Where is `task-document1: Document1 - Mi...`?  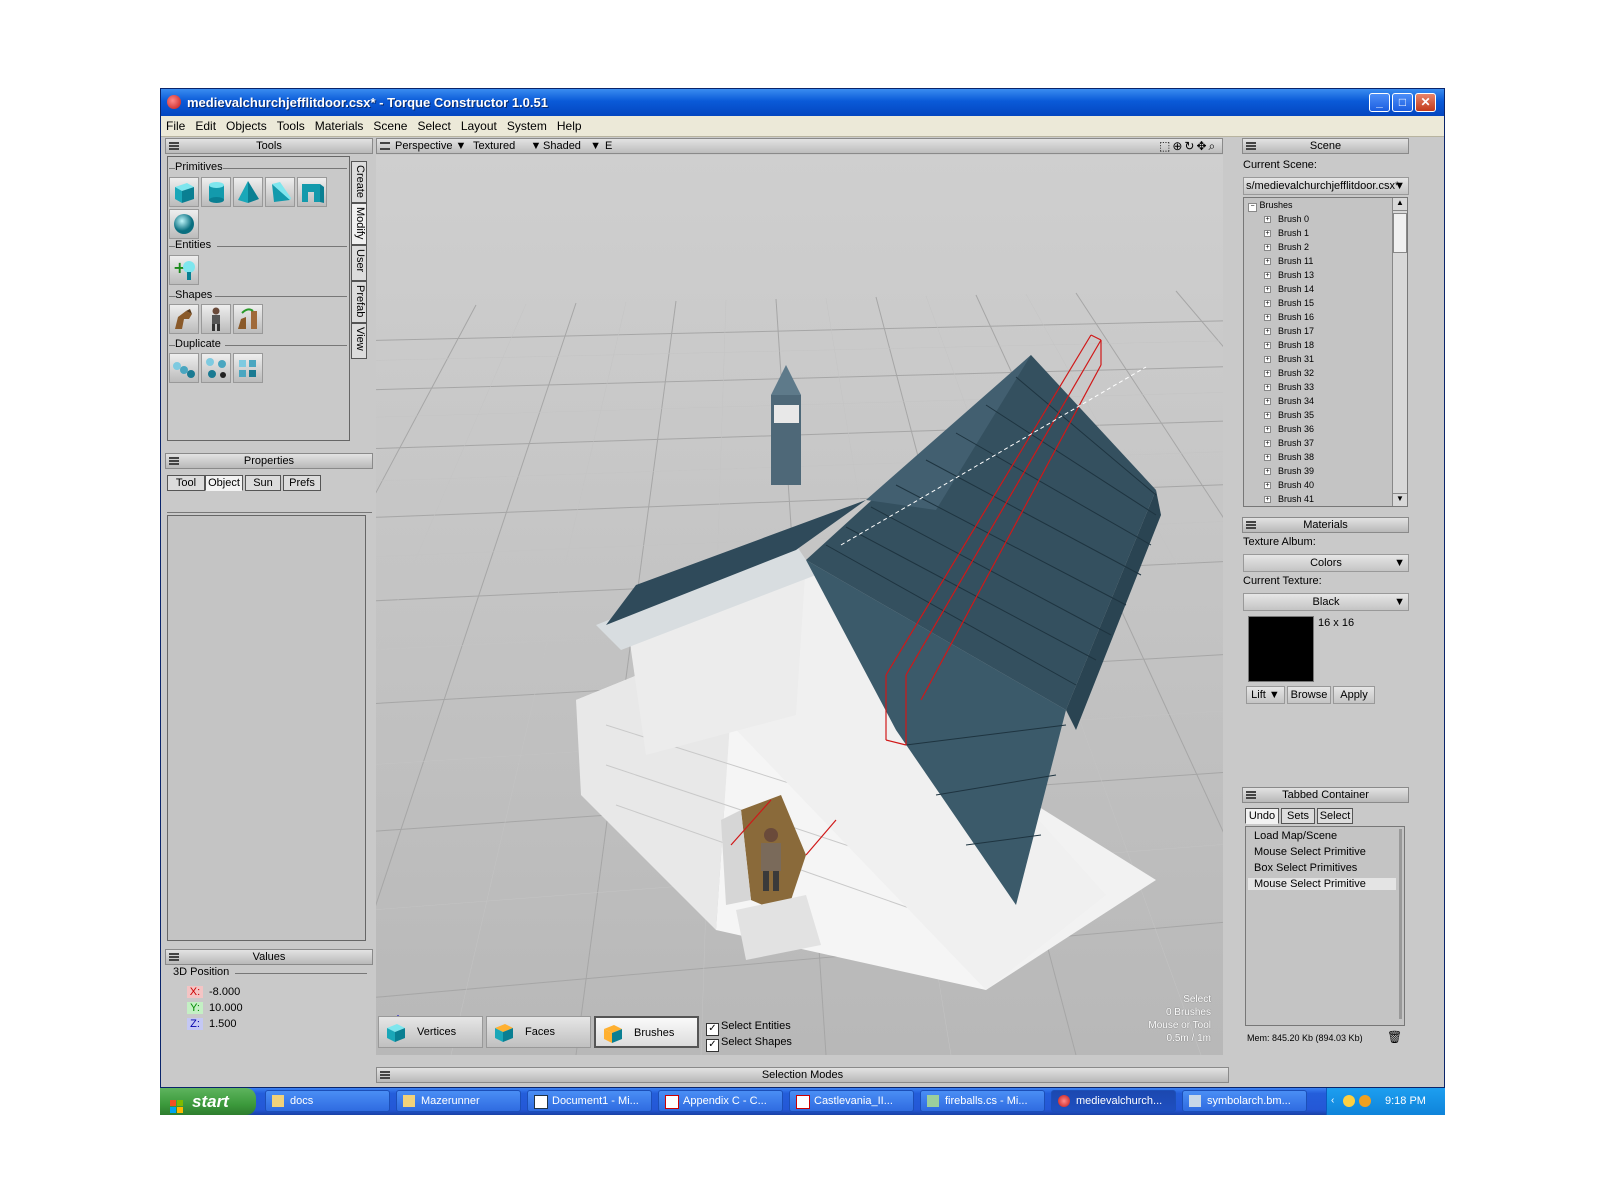 task-document1: Document1 - Mi... is located at coordinates (589, 1101).